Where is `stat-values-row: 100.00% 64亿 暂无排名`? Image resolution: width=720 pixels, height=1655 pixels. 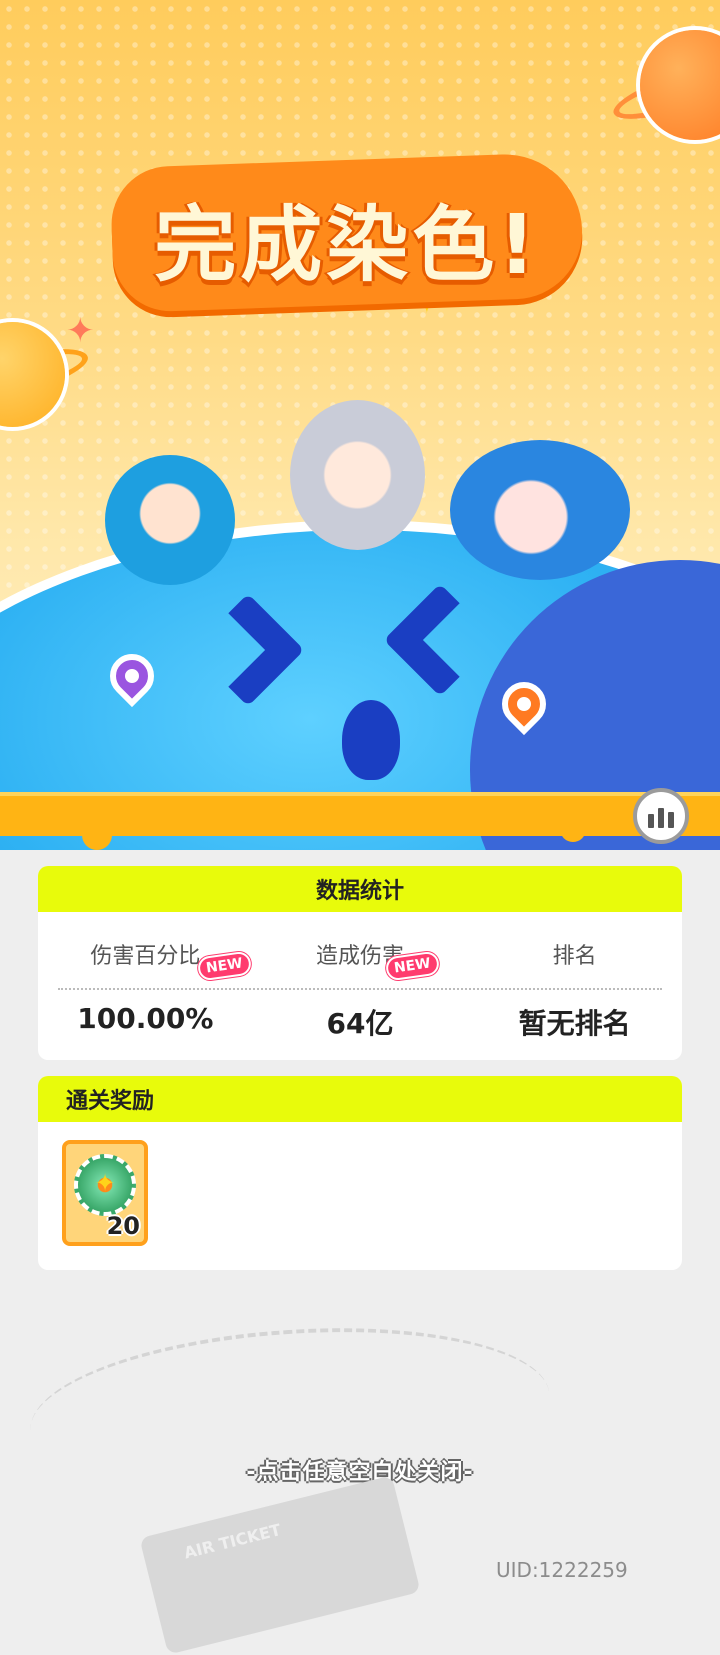 stat-values-row: 100.00% 64亿 暂无排名 is located at coordinates (360, 1016).